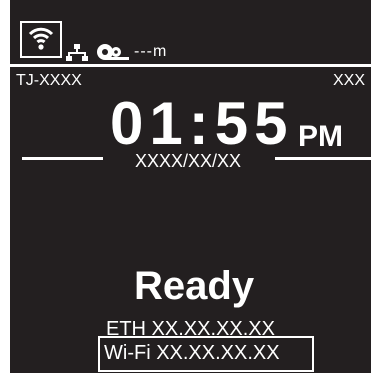 The image size is (379, 373). I want to click on clock-meridiem: PM, so click(320, 136).